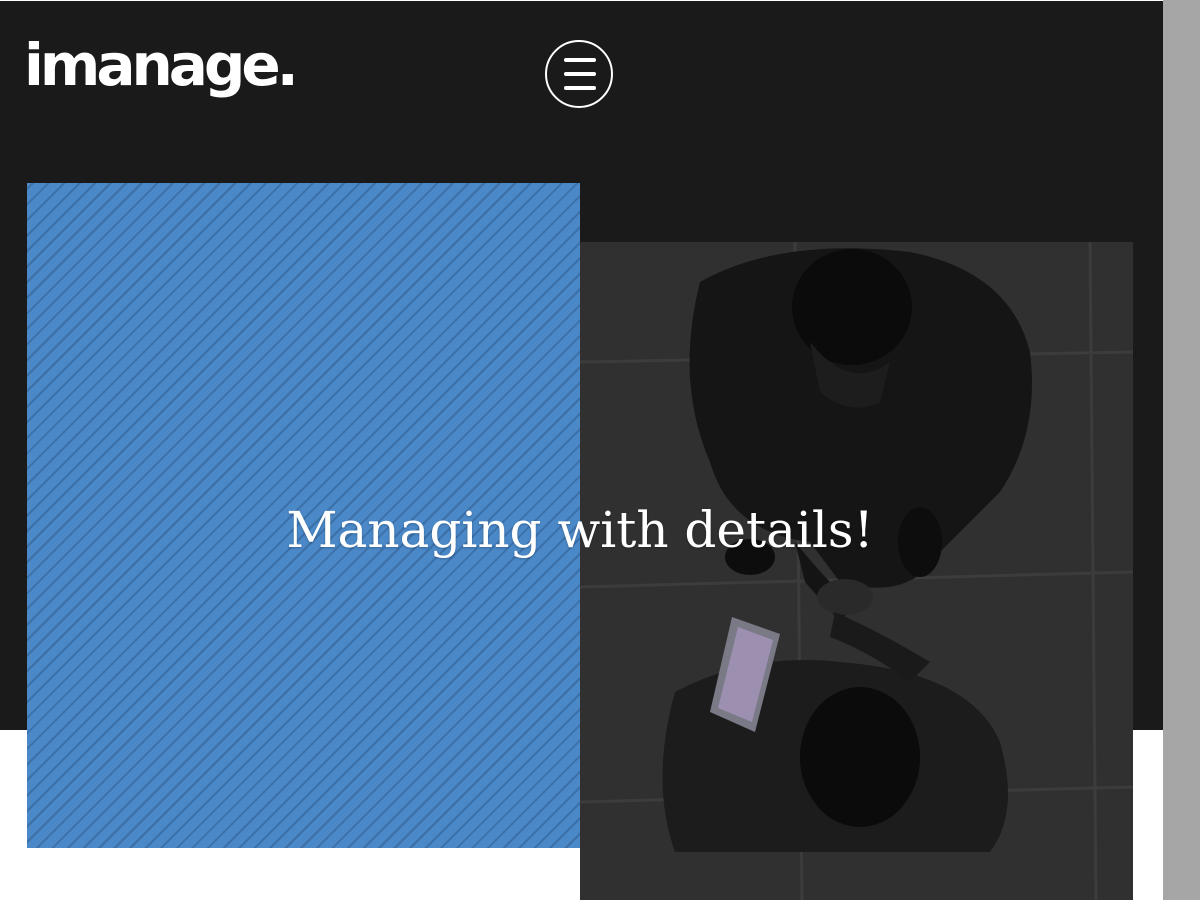  Describe the element at coordinates (581, 0) in the screenshot. I see `top-edge` at that location.